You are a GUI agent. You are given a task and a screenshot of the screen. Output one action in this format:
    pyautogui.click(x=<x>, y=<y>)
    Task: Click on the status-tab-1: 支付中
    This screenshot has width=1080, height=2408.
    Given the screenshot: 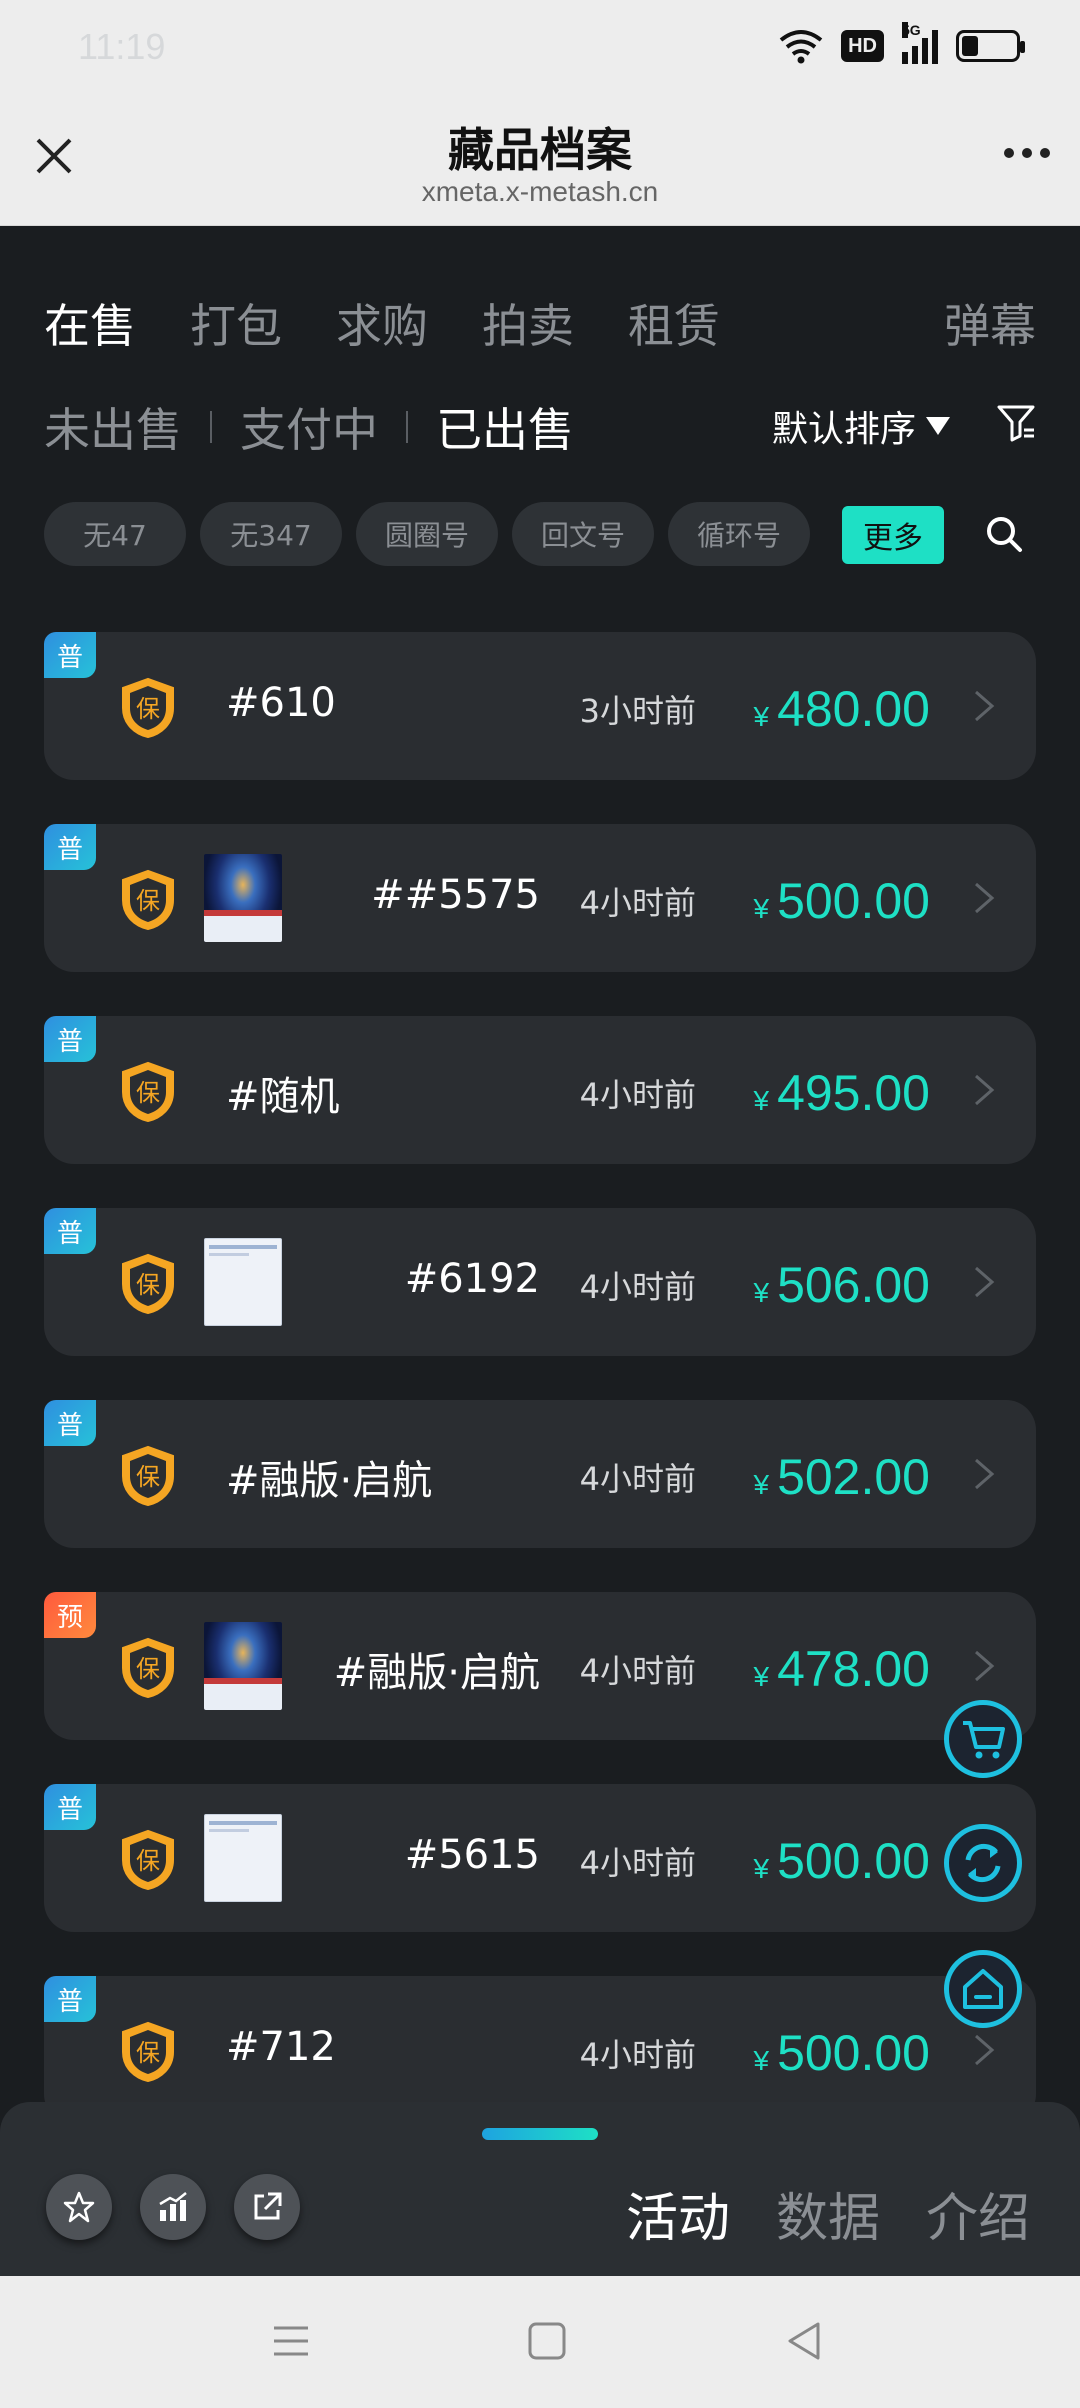 What is the action you would take?
    pyautogui.click(x=309, y=427)
    